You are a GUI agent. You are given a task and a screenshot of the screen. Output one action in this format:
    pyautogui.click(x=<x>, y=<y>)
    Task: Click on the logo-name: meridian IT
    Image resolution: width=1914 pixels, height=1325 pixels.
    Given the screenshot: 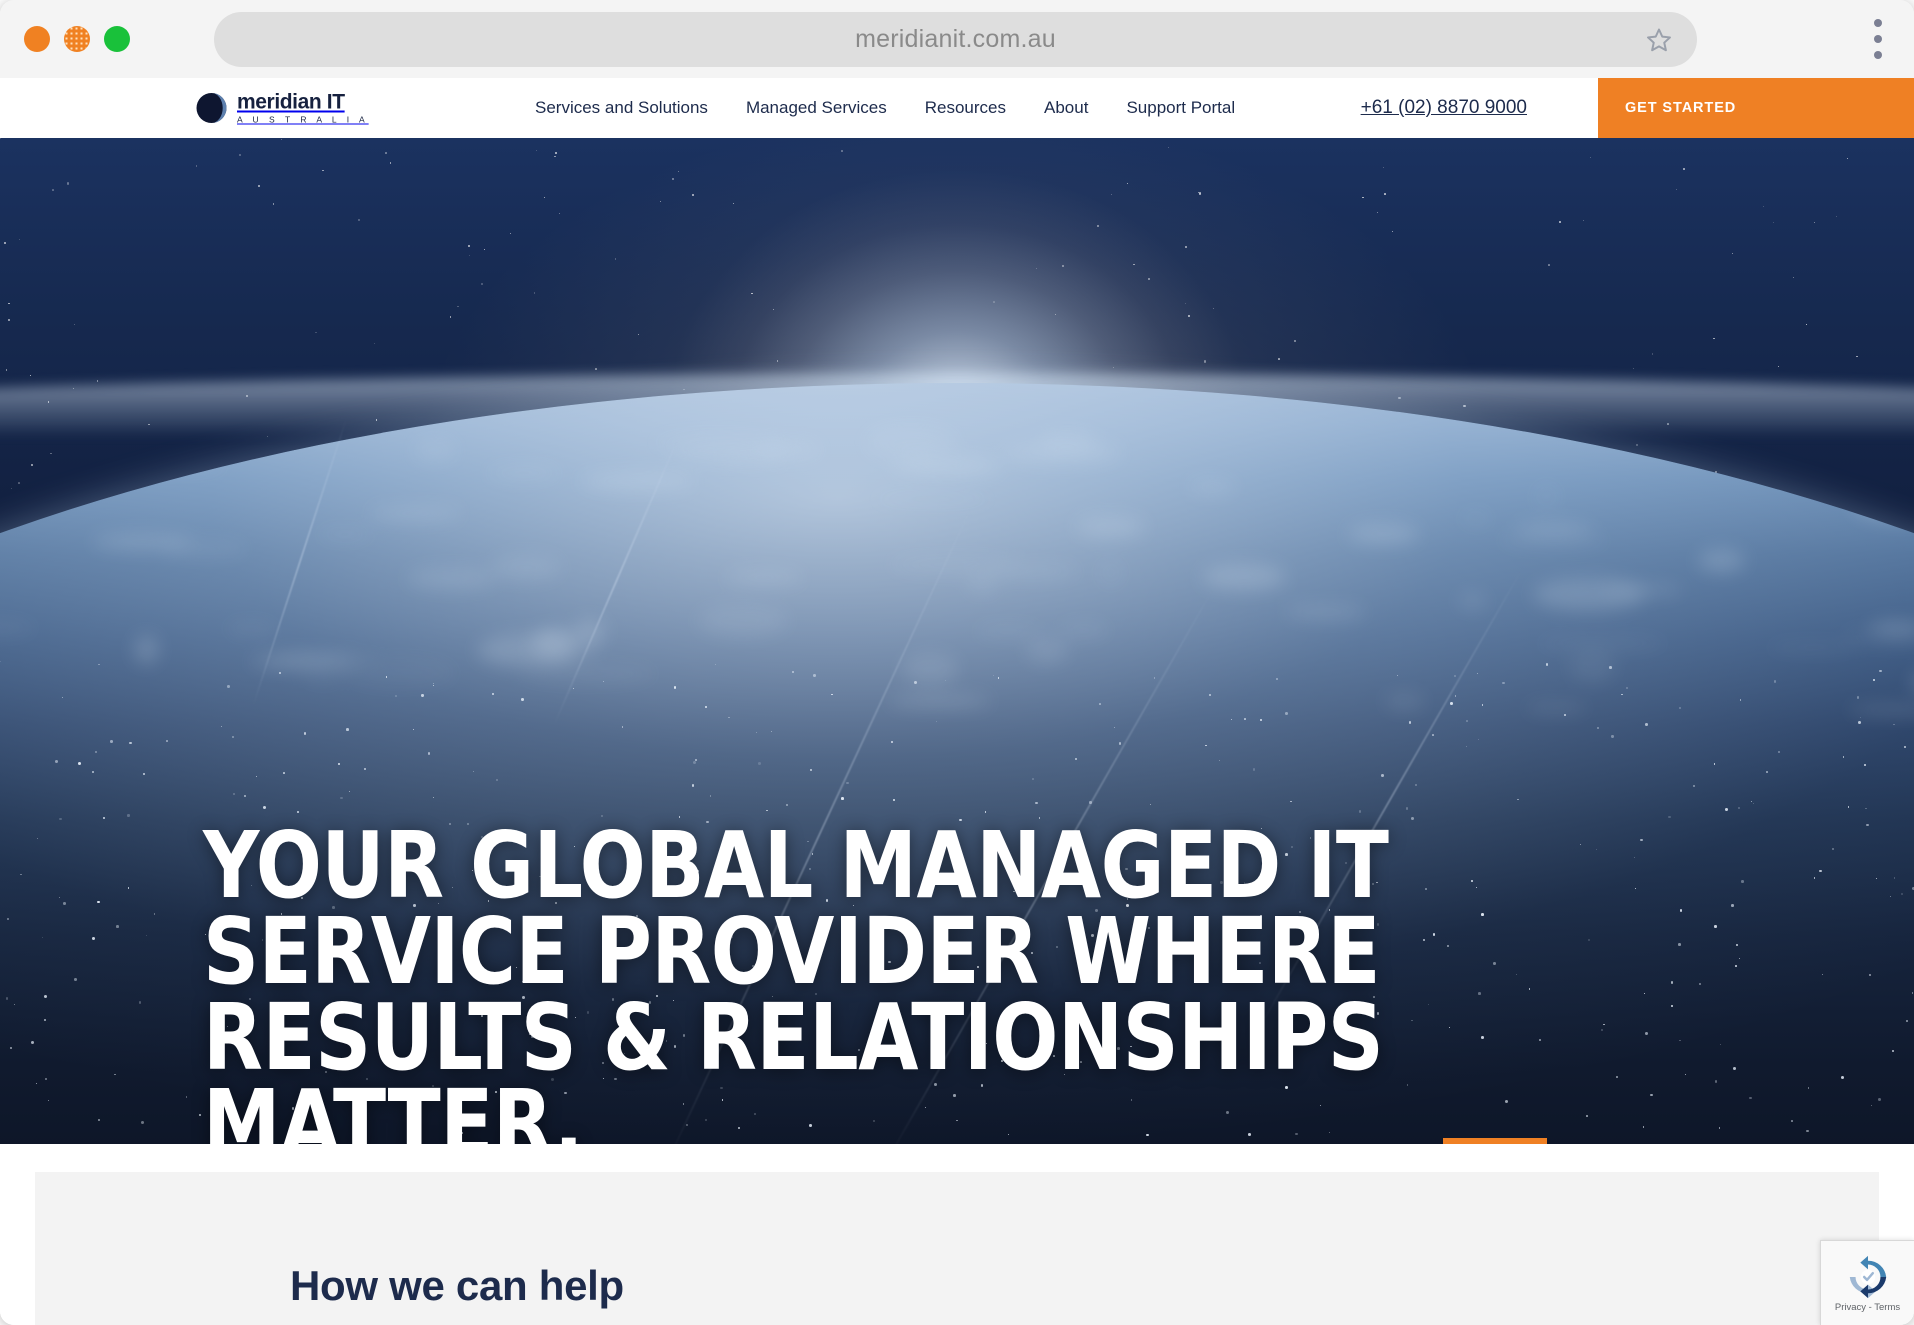 What is the action you would take?
    pyautogui.click(x=291, y=102)
    